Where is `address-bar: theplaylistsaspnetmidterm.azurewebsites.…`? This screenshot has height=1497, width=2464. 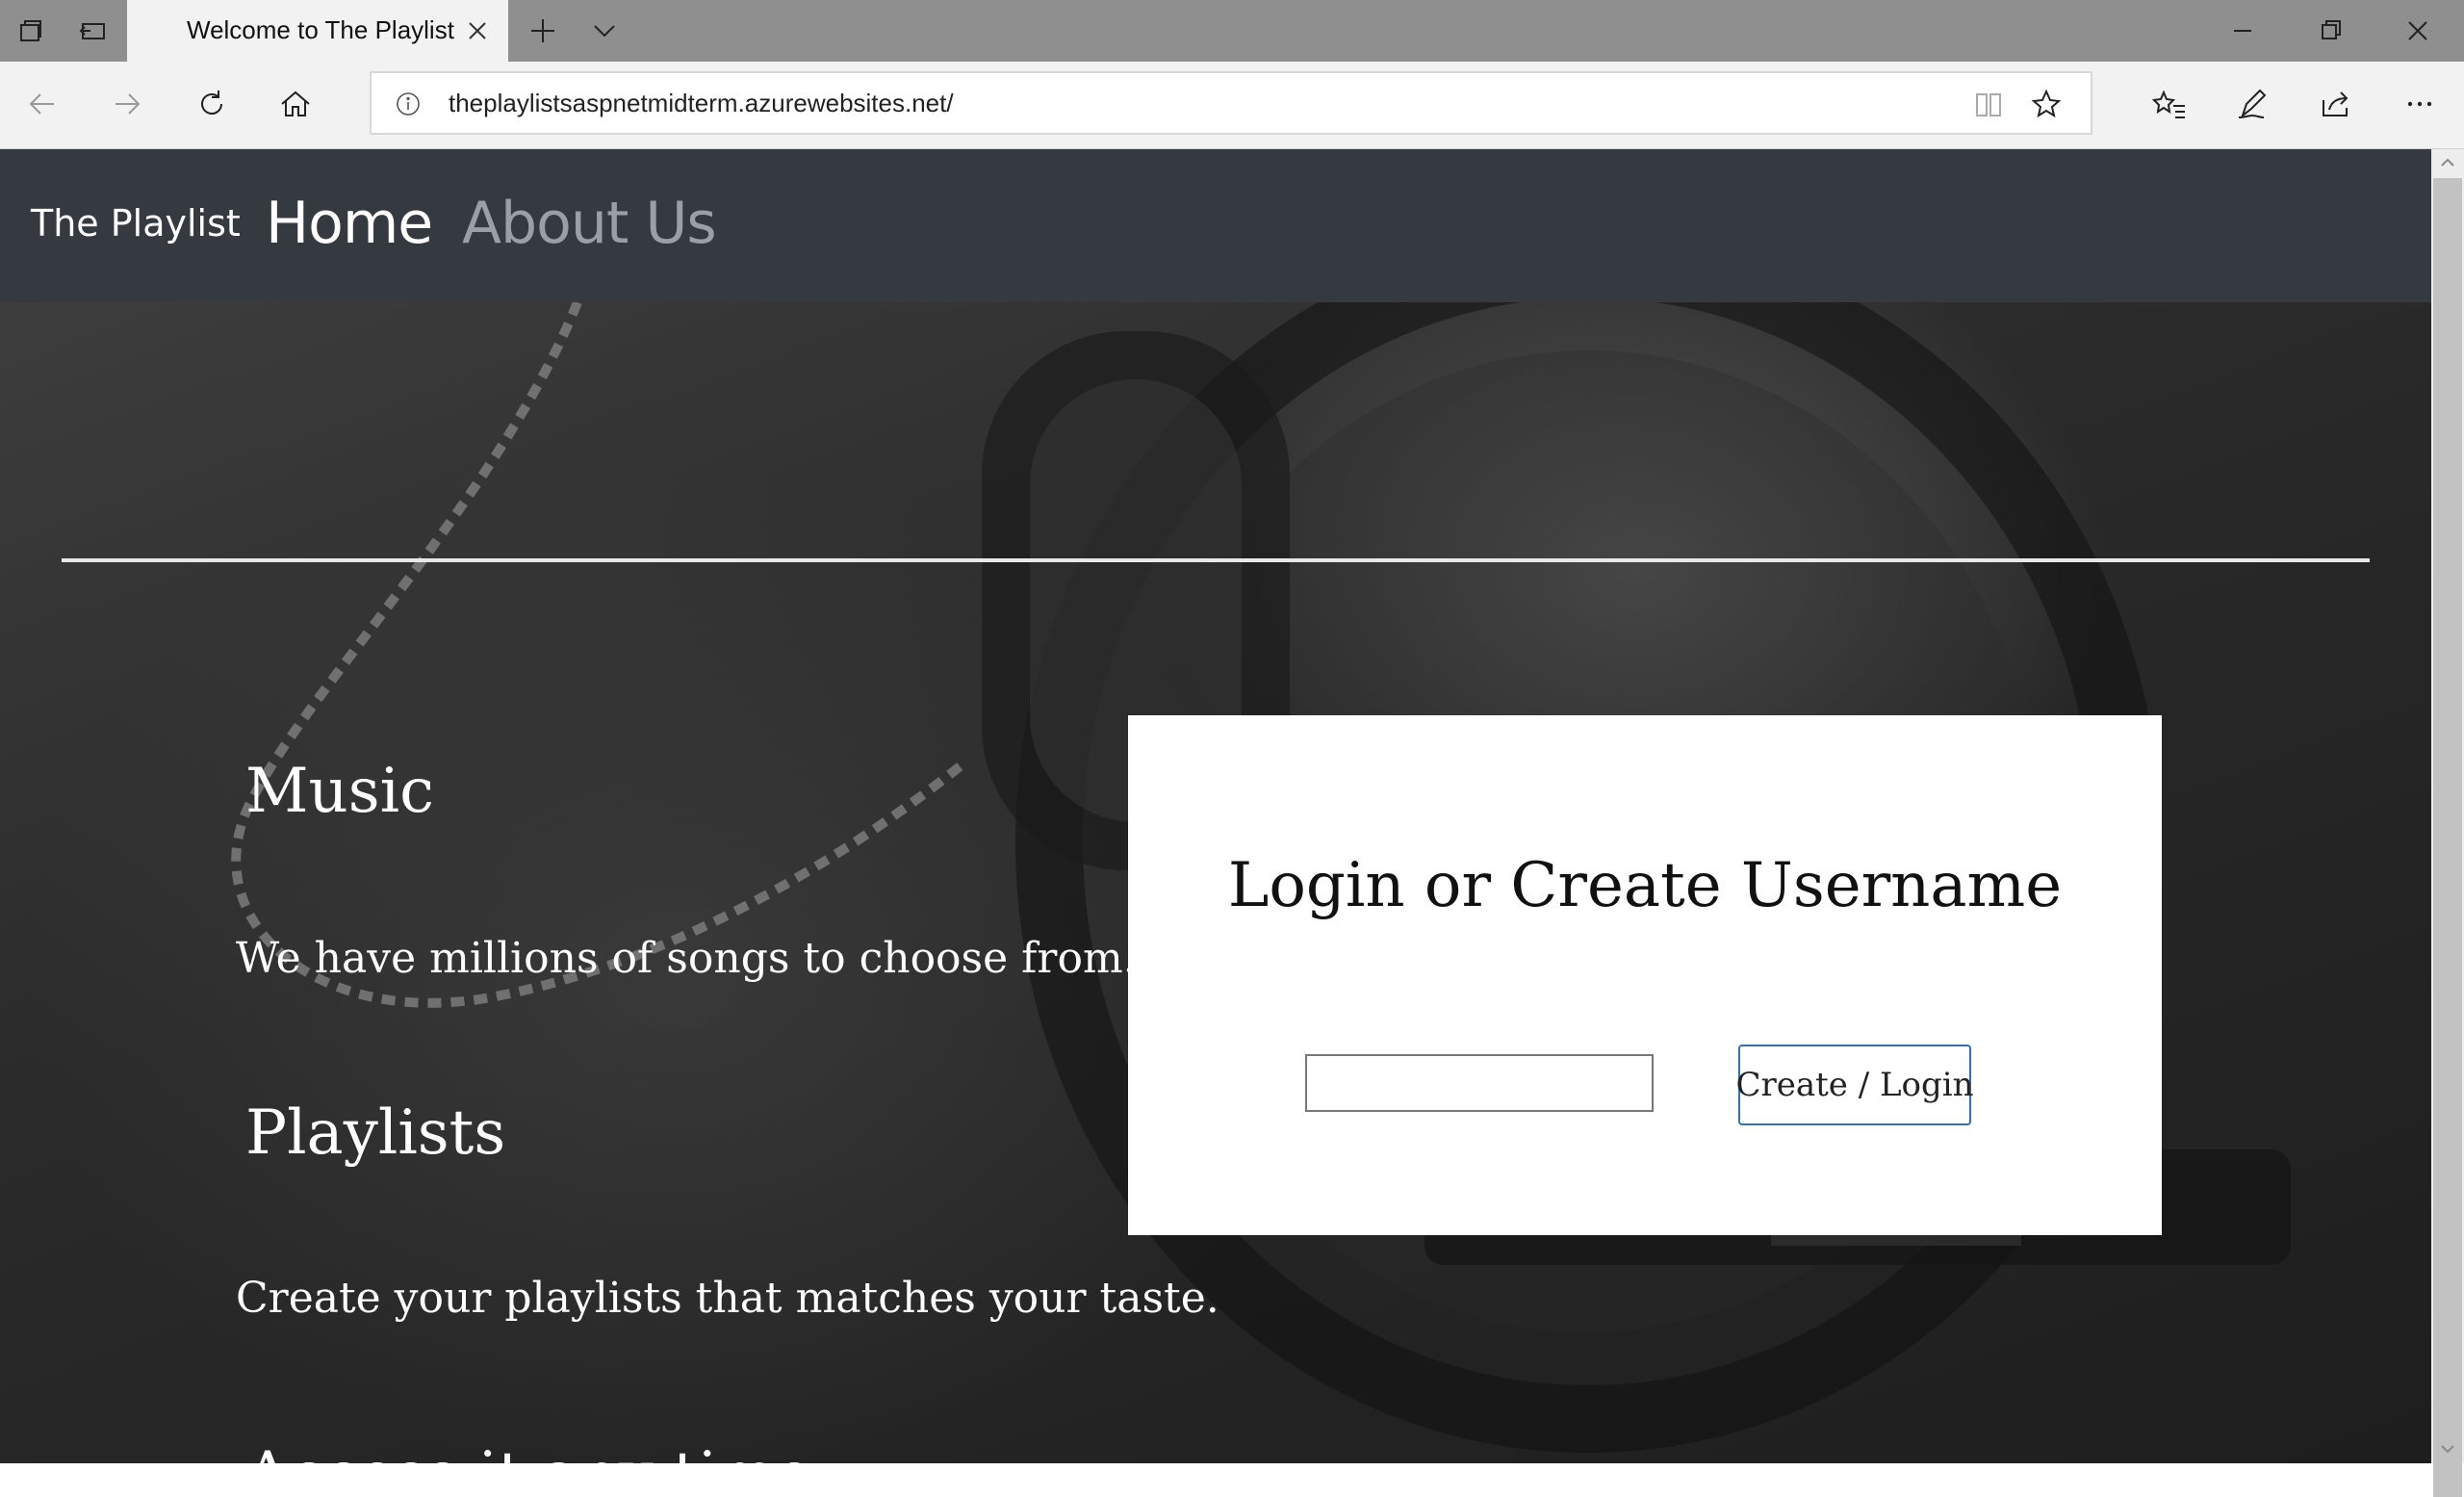
address-bar: theplaylistsaspnetmidterm.azurewebsites.… is located at coordinates (1231, 103).